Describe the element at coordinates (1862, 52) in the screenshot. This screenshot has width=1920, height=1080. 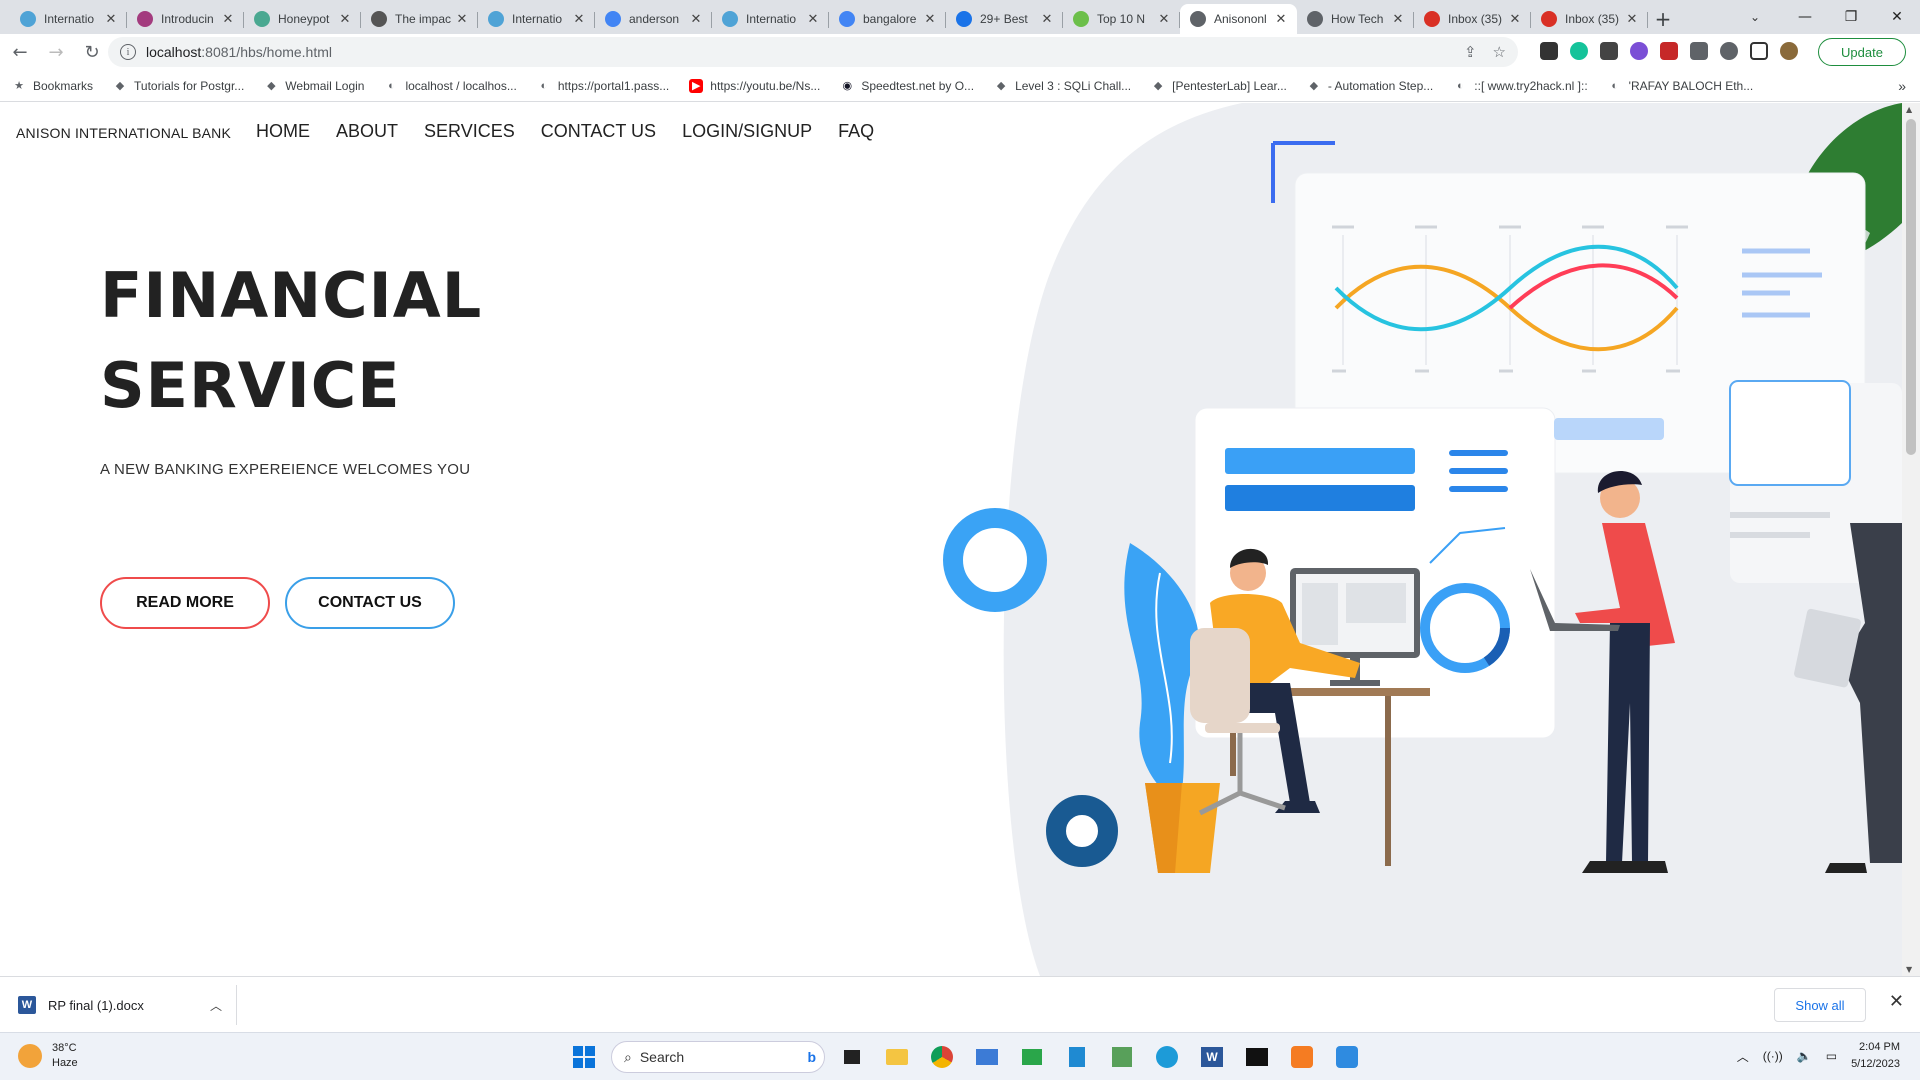
I see `update-button: Update` at that location.